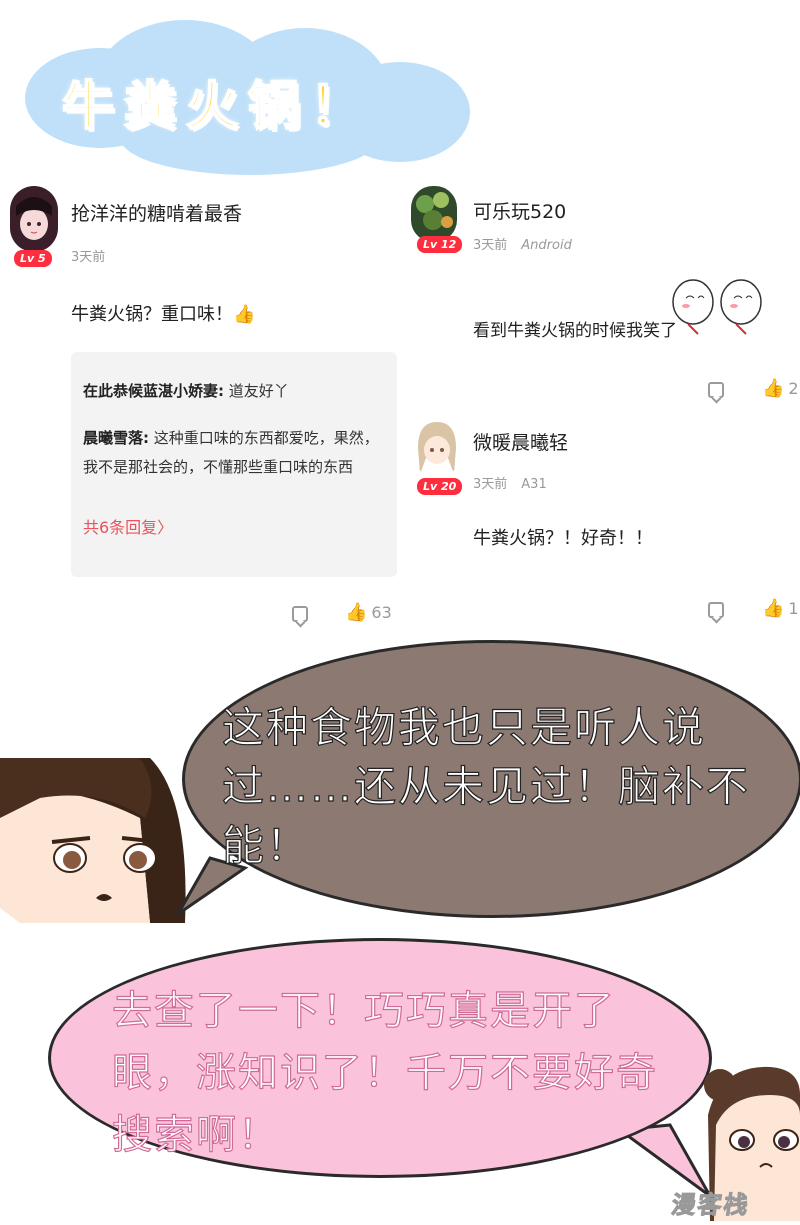 Image resolution: width=800 pixels, height=1225 pixels. I want to click on username: 可乐玩520, so click(519, 210).